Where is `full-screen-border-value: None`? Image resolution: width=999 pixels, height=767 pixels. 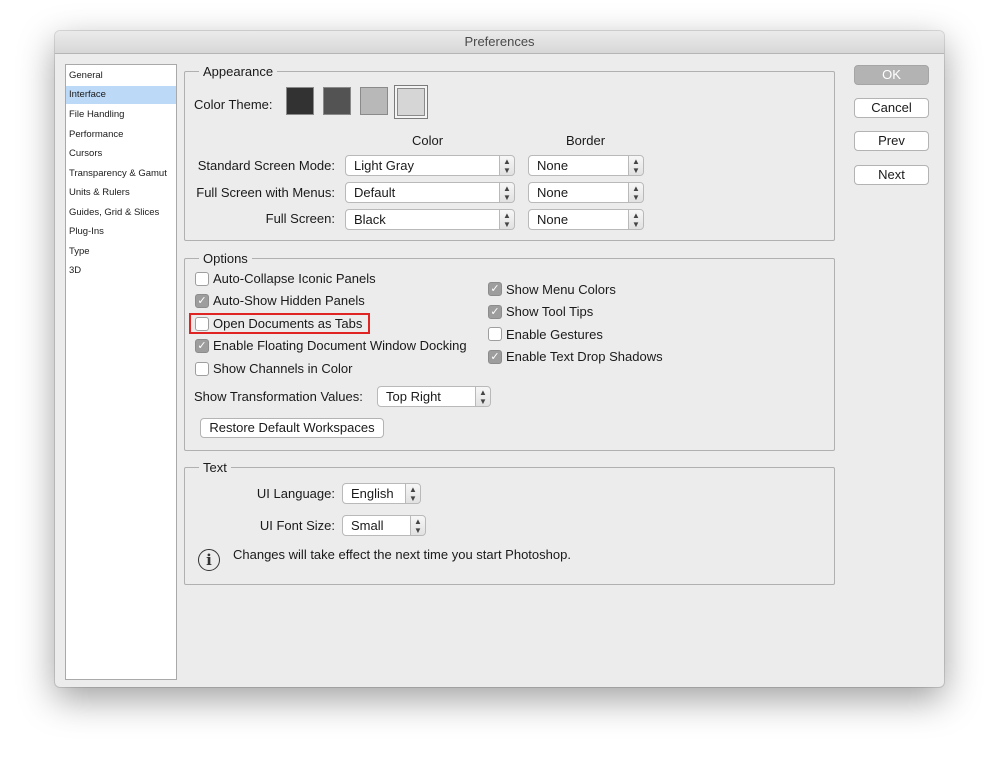 full-screen-border-value: None is located at coordinates (553, 219).